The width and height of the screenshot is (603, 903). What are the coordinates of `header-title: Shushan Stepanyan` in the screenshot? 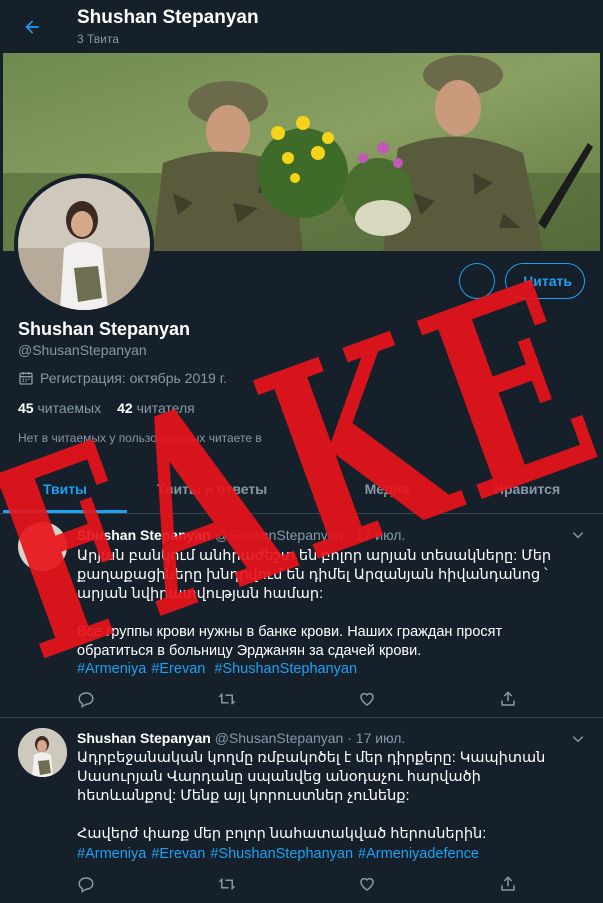 It's located at (168, 17).